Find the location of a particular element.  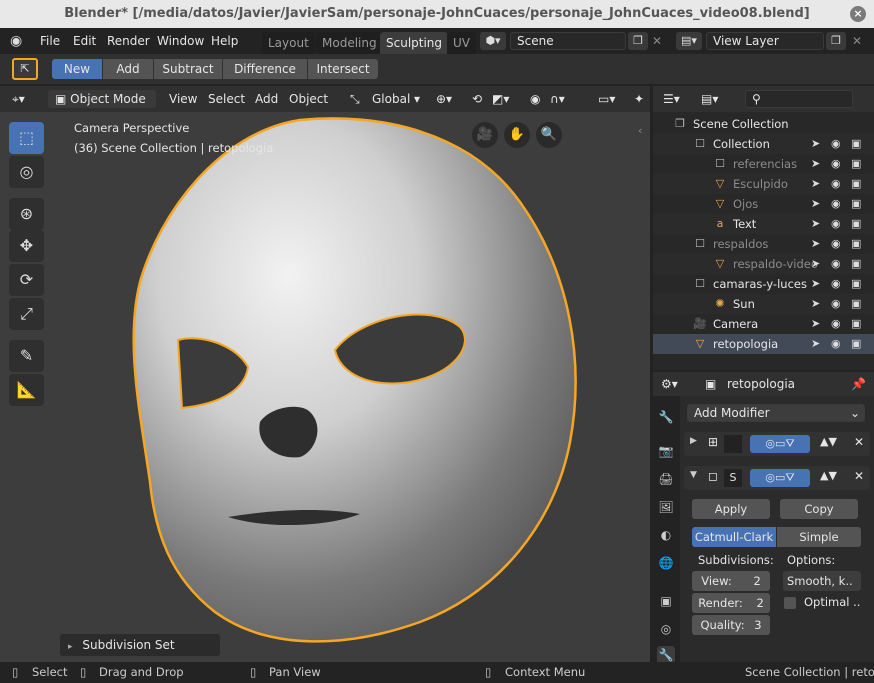

mode-add-button: Add is located at coordinates (128, 69).